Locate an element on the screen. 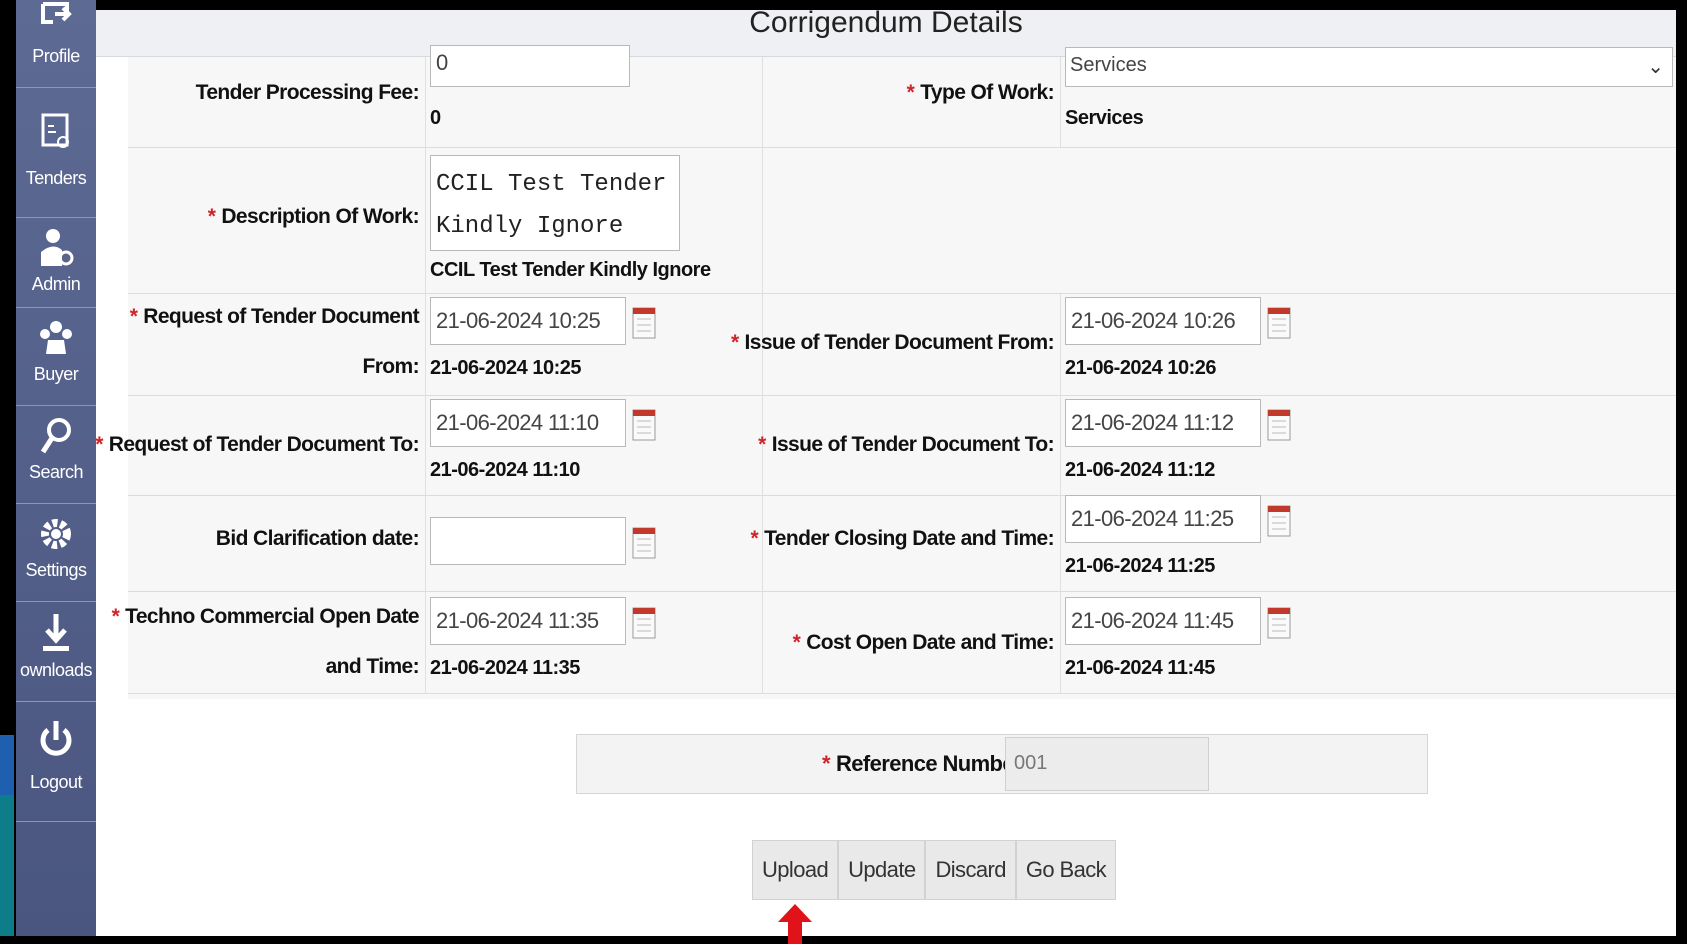  buyer-icon is located at coordinates (56, 337).